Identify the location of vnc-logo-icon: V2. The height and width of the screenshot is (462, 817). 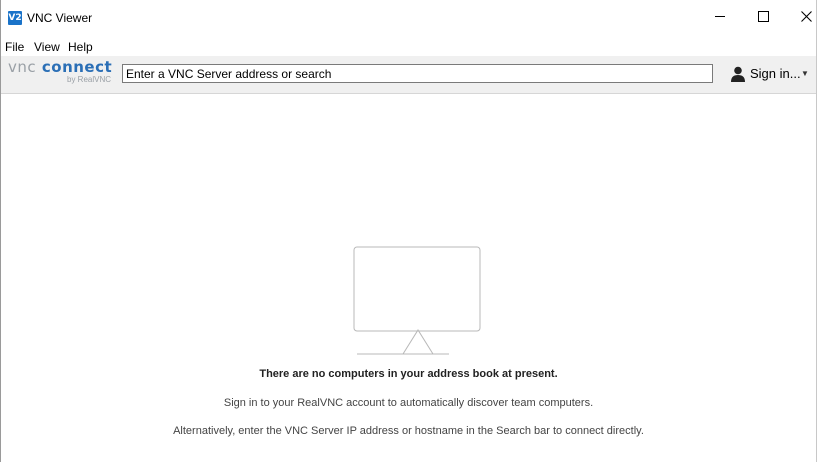
(15, 18).